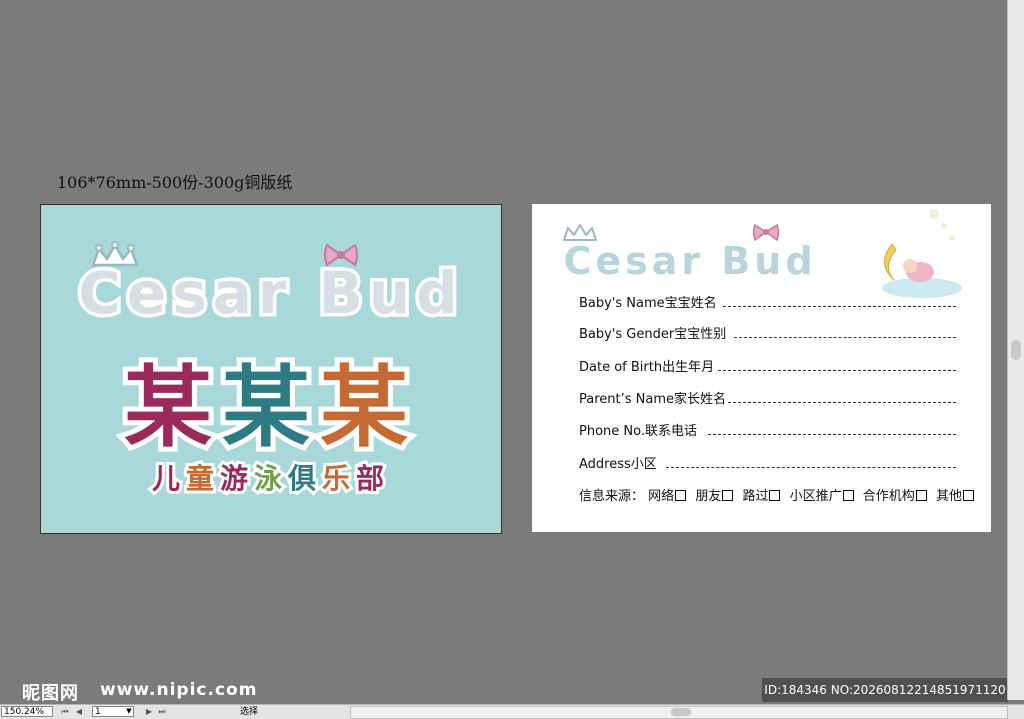 The height and width of the screenshot is (719, 1024). What do you see at coordinates (367, 407) in the screenshot?
I see `name-char-3: 某` at bounding box center [367, 407].